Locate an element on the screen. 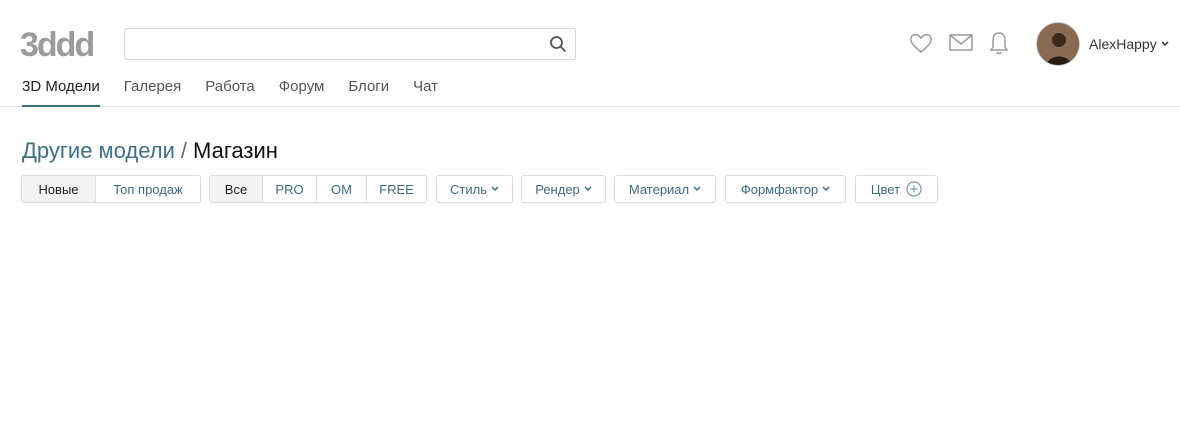 The image size is (1180, 442). breadcrumb-current: Магазин is located at coordinates (235, 150).